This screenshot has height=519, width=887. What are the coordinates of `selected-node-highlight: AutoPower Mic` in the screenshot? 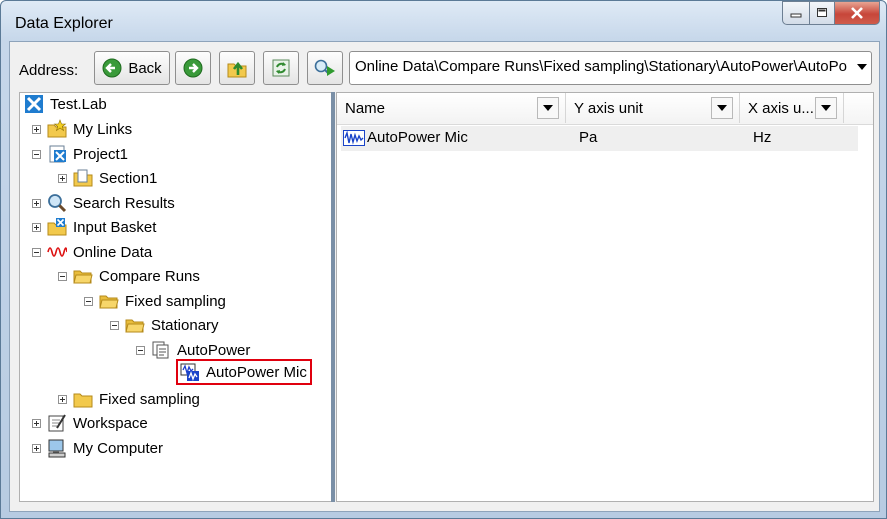 It's located at (244, 372).